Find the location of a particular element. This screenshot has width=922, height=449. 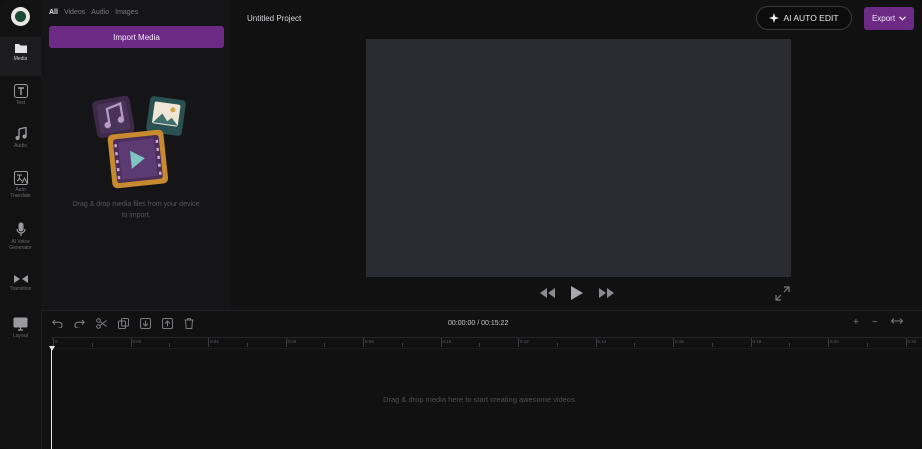

play-button is located at coordinates (577, 293).